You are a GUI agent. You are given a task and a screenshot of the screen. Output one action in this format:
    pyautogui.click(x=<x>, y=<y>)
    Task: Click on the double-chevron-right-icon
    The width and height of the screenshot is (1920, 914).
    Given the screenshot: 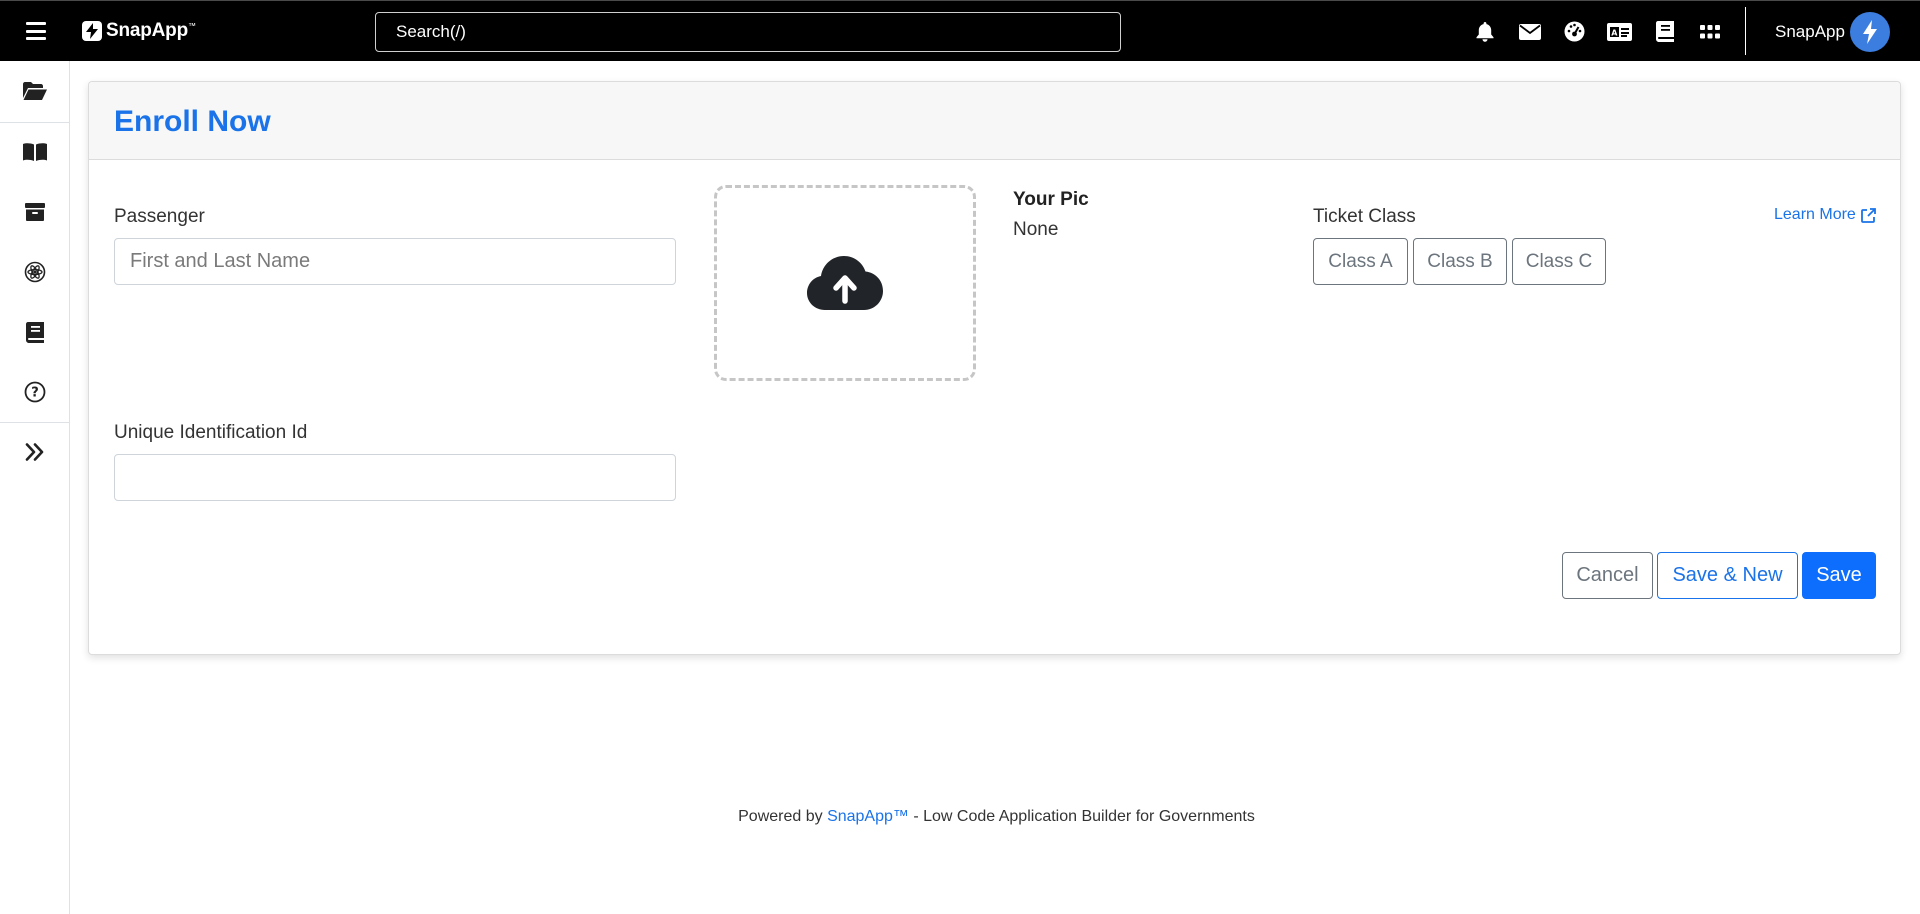 What is the action you would take?
    pyautogui.click(x=34, y=452)
    